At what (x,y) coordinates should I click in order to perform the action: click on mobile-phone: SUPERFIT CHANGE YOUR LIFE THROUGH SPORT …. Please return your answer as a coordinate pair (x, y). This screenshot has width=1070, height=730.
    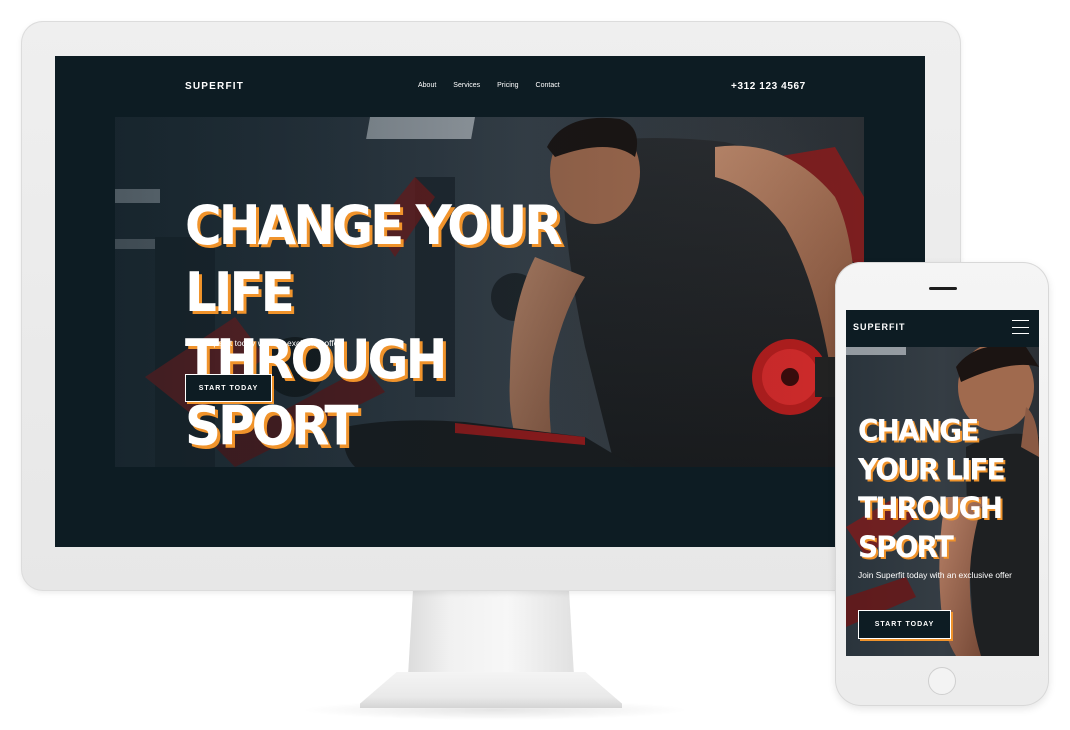
    Looking at the image, I should click on (942, 484).